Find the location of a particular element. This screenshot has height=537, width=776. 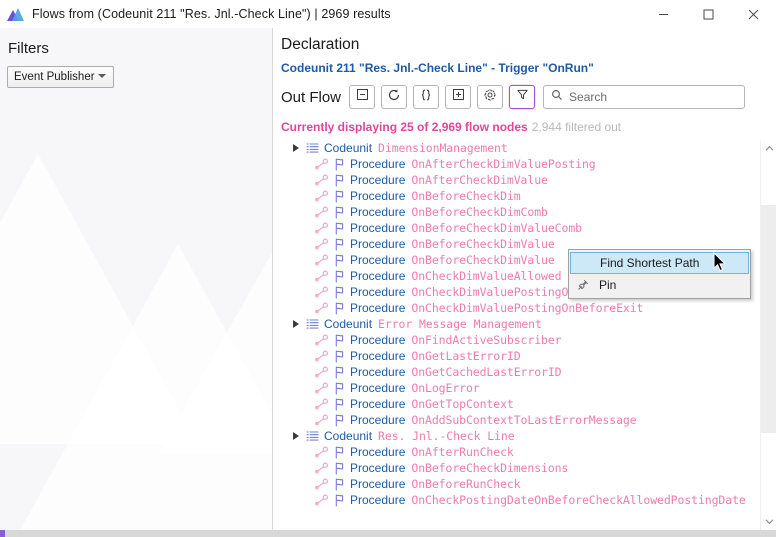

tree-procedure-name: OnAfterRunCheck is located at coordinates (462, 452).